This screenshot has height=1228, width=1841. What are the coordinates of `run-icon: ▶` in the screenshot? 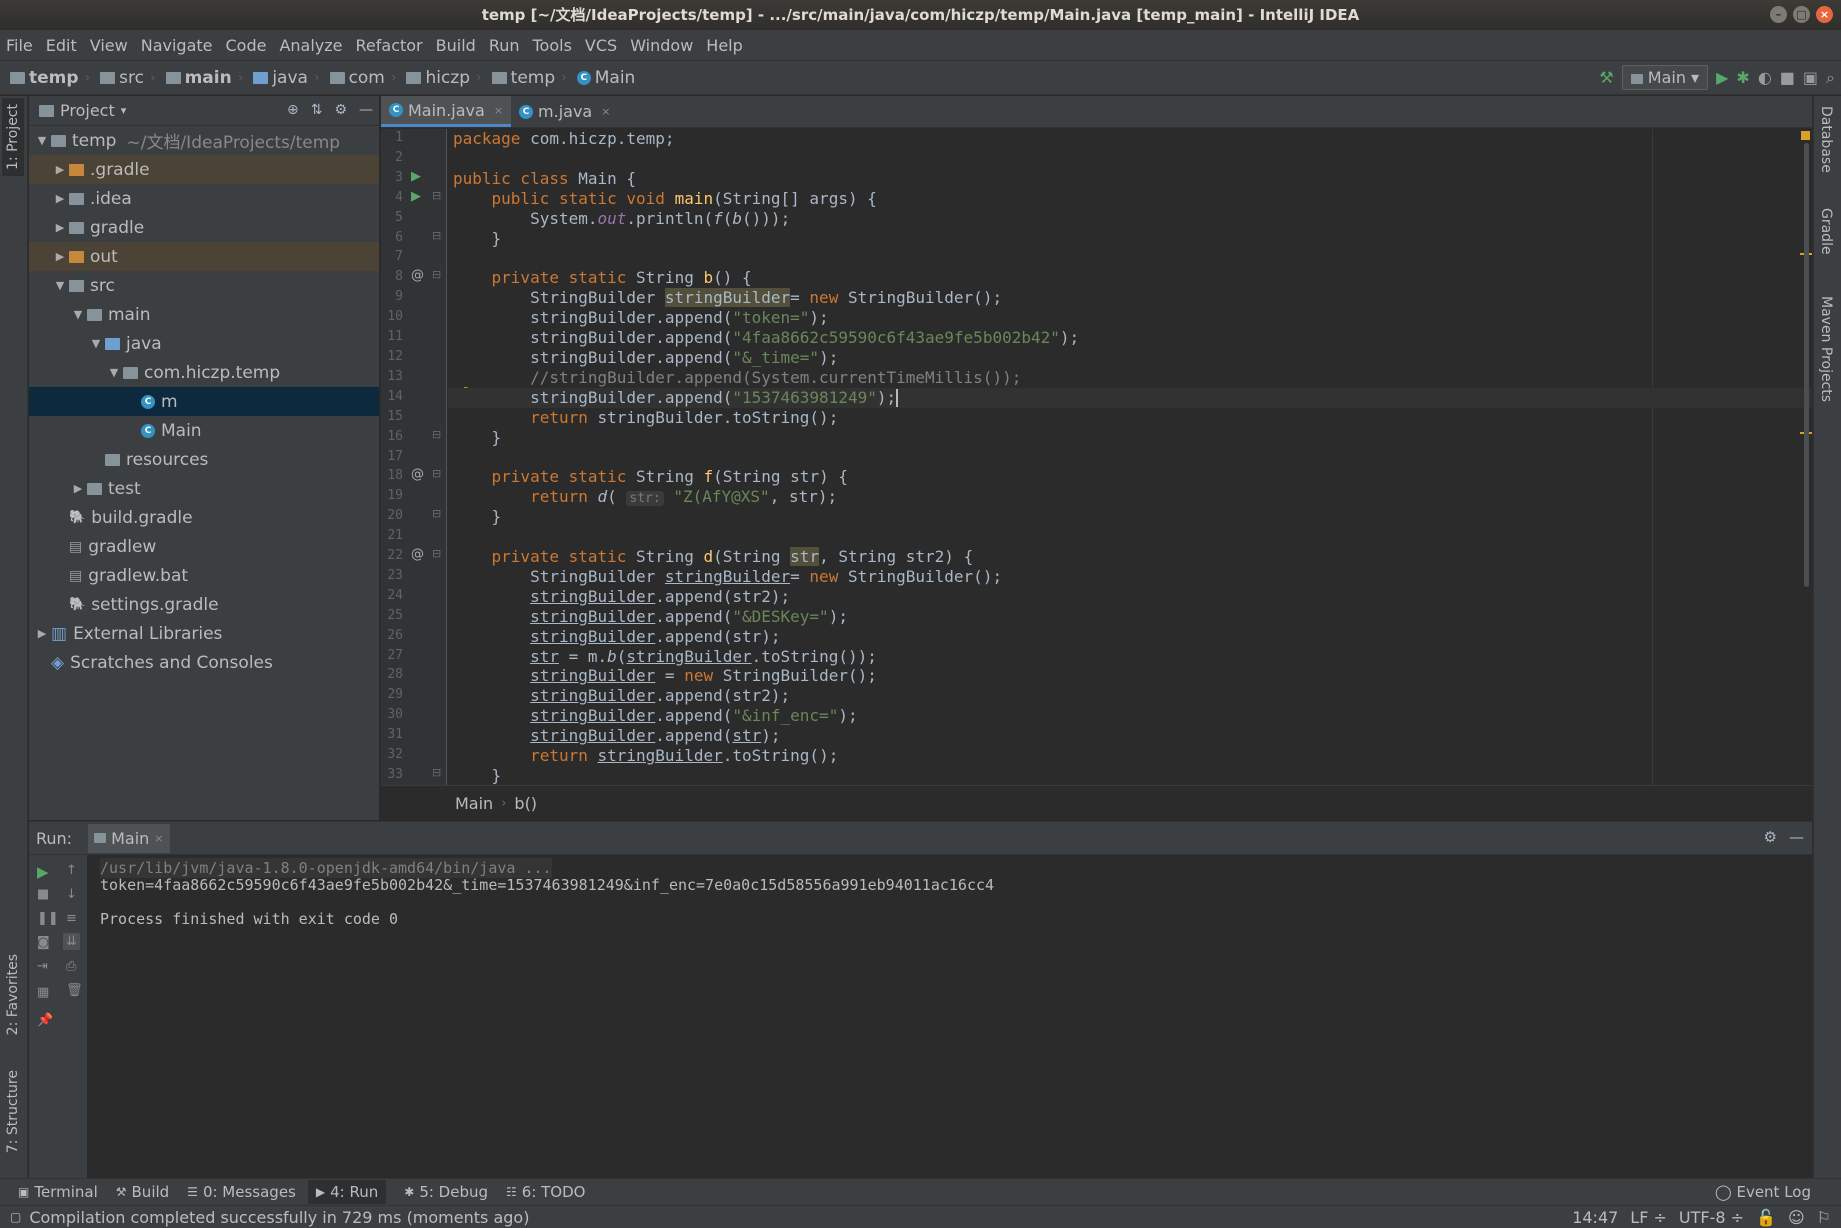 It's located at (1722, 77).